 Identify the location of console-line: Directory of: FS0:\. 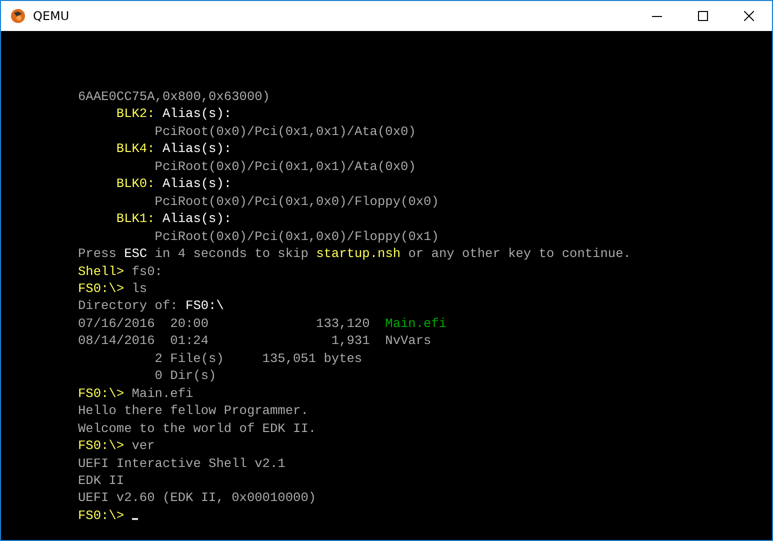
(151, 306).